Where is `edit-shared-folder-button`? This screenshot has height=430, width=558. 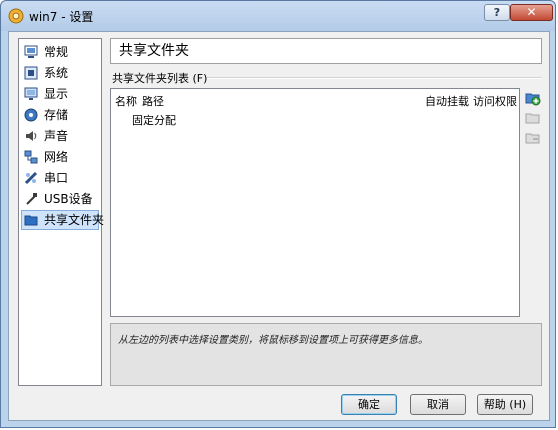 edit-shared-folder-button is located at coordinates (533, 118).